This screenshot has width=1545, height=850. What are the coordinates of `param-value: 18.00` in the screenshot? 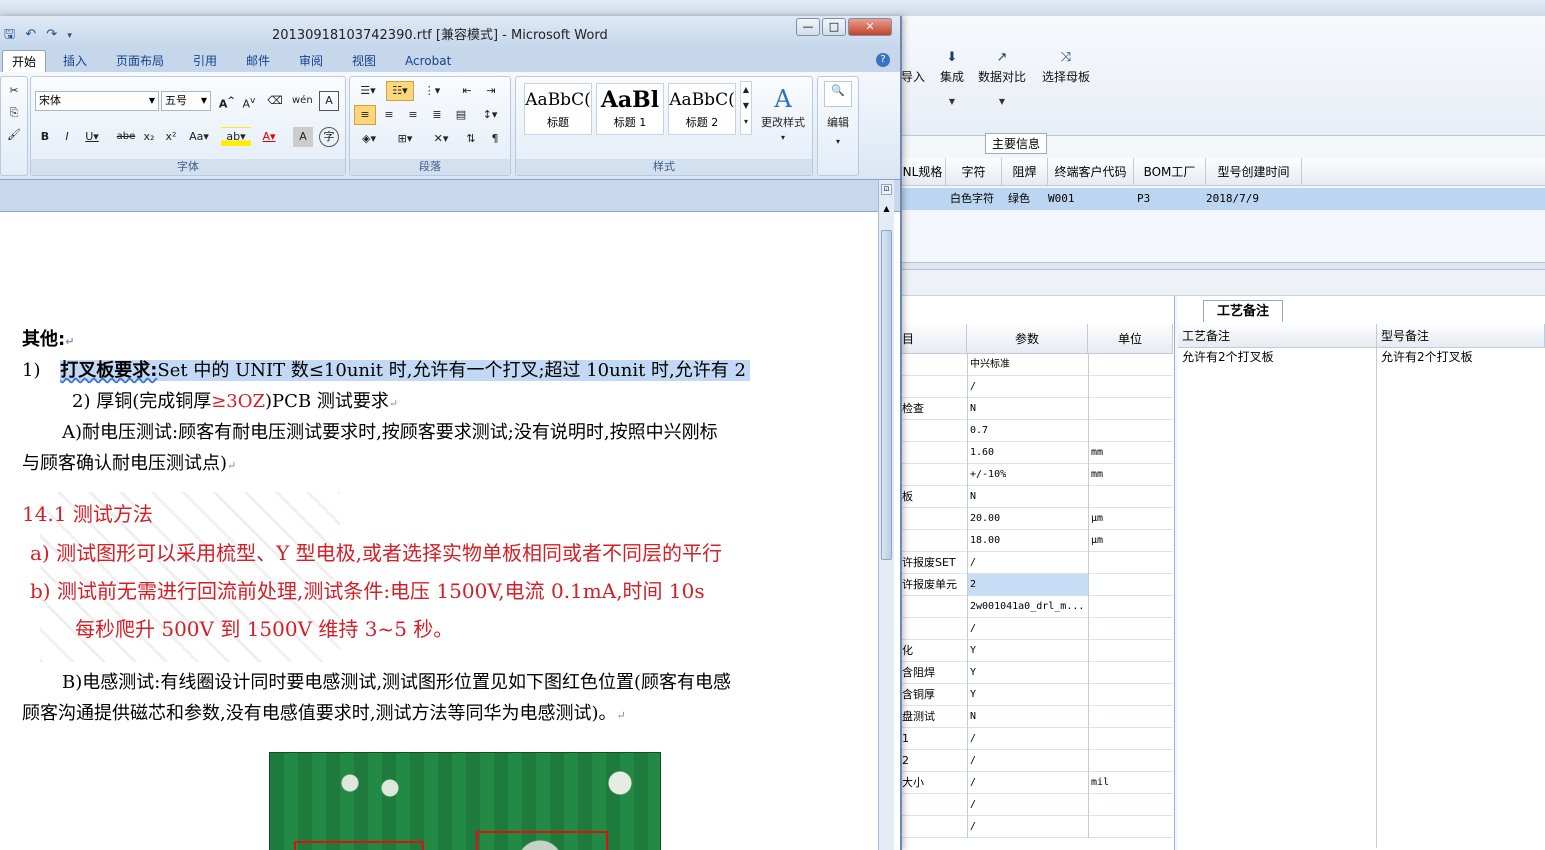 It's located at (1027, 541).